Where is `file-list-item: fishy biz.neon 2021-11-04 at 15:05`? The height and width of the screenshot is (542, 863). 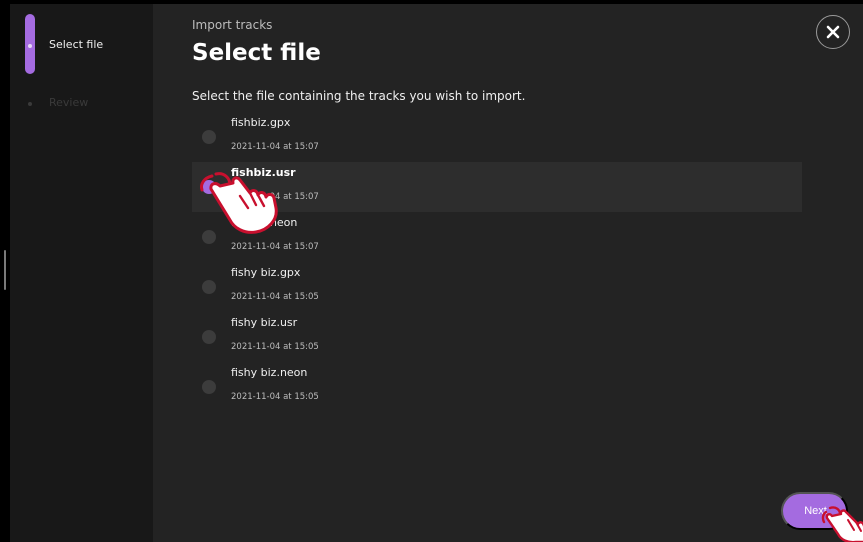
file-list-item: fishy biz.neon 2021-11-04 at 15:05 is located at coordinates (497, 387).